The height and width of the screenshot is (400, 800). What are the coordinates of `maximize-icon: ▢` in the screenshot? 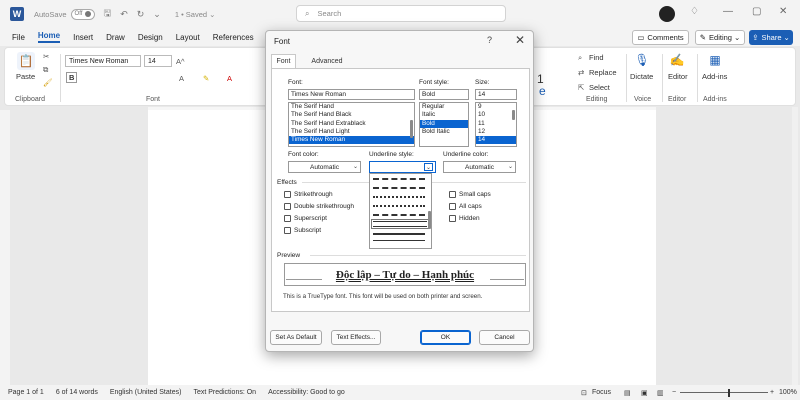 It's located at (756, 11).